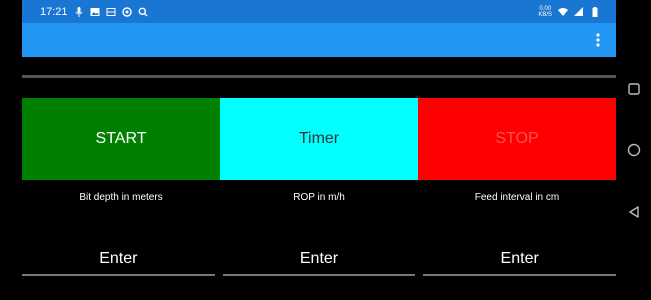 This screenshot has height=300, width=651. What do you see at coordinates (143, 12) in the screenshot?
I see `search-icon` at bounding box center [143, 12].